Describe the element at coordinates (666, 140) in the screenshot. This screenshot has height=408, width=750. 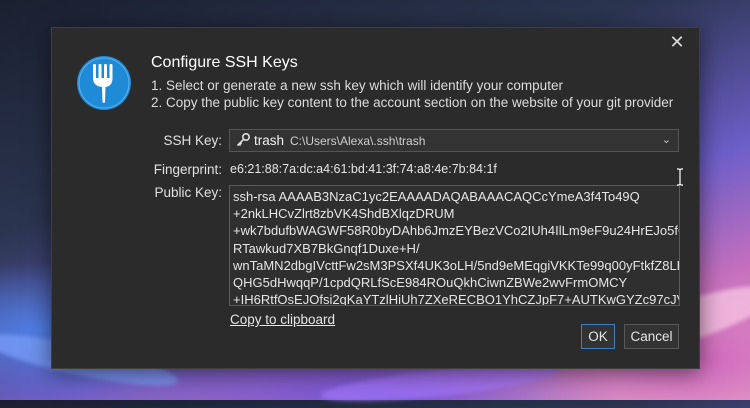
I see `chevron-down-icon: ⌄` at that location.